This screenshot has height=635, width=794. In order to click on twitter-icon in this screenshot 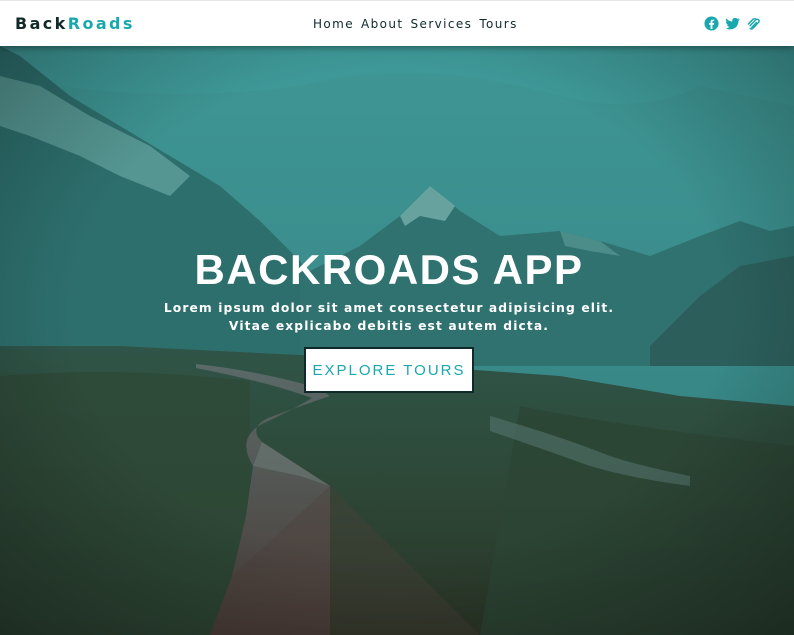, I will do `click(732, 23)`.